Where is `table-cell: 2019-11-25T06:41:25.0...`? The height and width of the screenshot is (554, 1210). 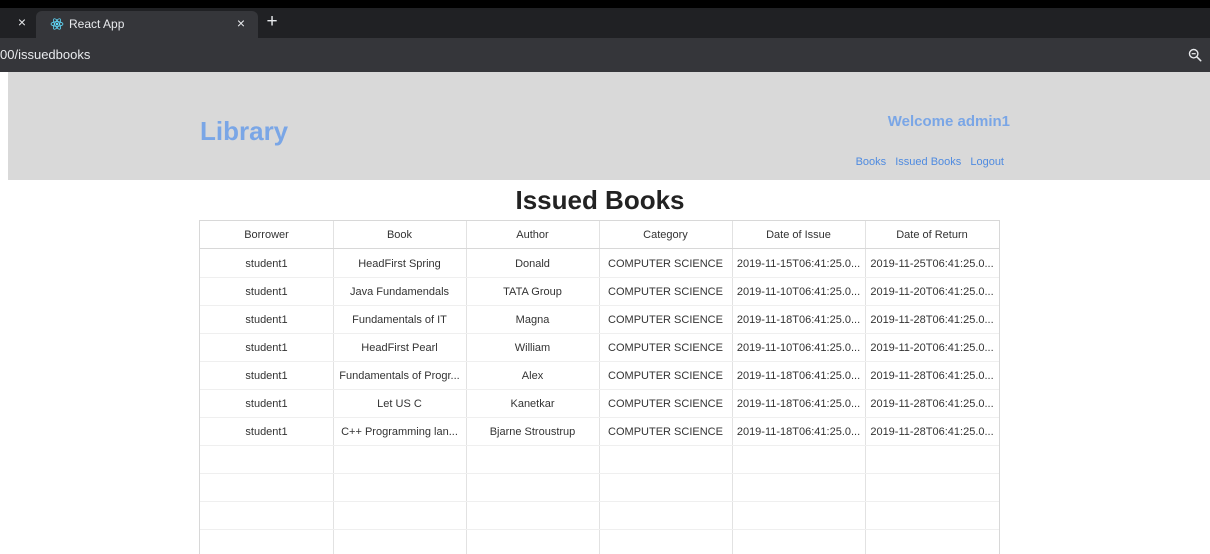
table-cell: 2019-11-25T06:41:25.0... is located at coordinates (932, 264).